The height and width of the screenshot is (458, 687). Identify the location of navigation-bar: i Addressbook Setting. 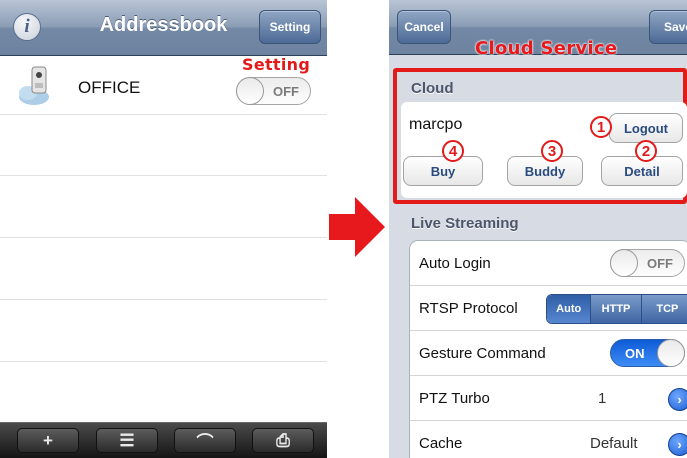
(163, 28).